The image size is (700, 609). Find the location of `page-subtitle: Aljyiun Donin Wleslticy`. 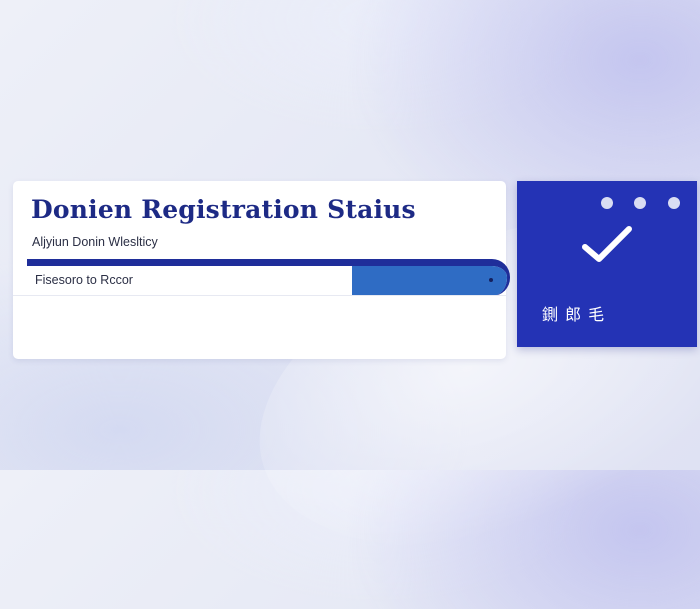

page-subtitle: Aljyiun Donin Wleslticy is located at coordinates (95, 242).